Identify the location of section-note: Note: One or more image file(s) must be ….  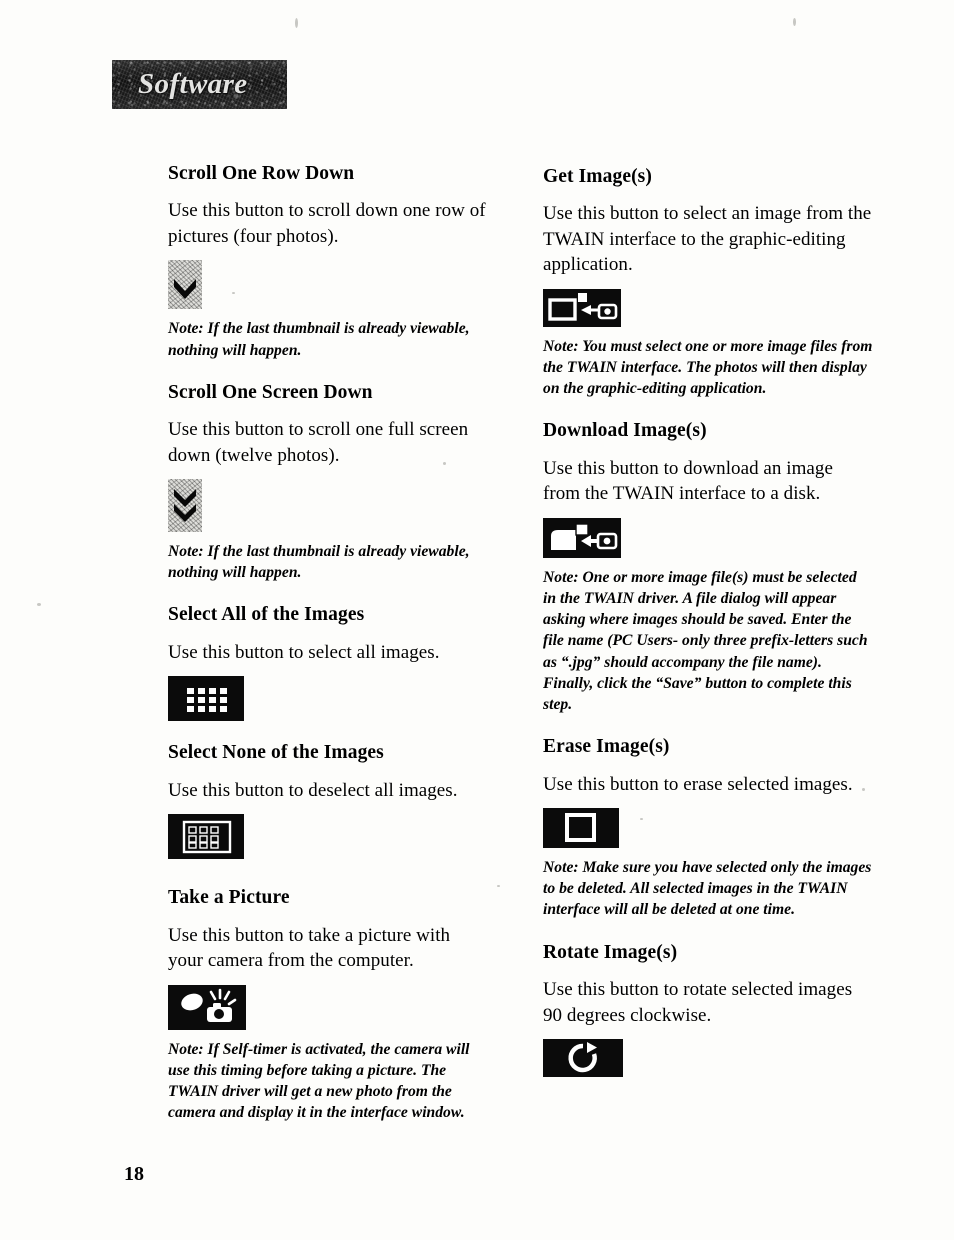
(705, 640).